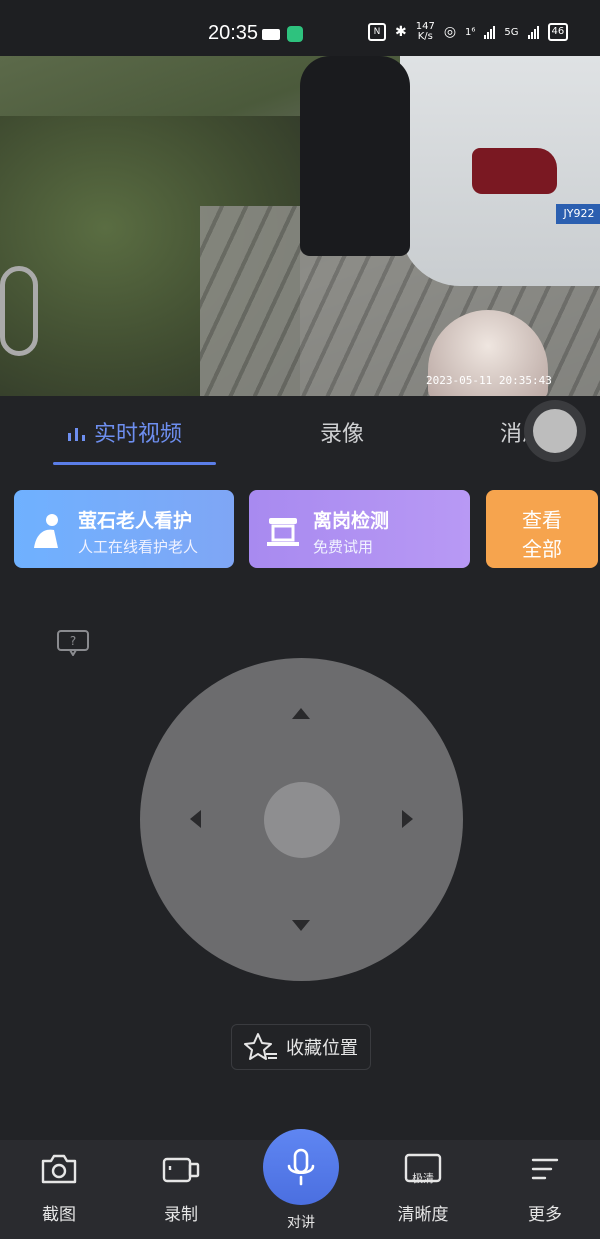  I want to click on status-time: 20:35, so click(233, 33).